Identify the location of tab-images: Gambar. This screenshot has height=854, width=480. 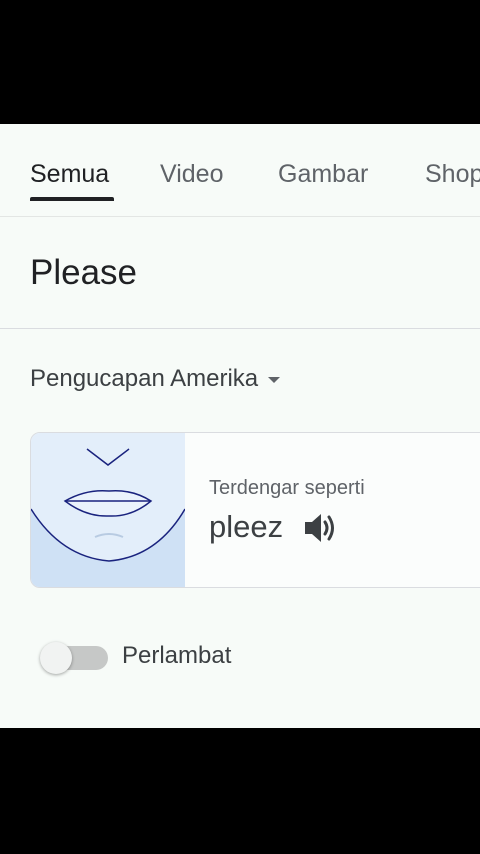
(323, 174).